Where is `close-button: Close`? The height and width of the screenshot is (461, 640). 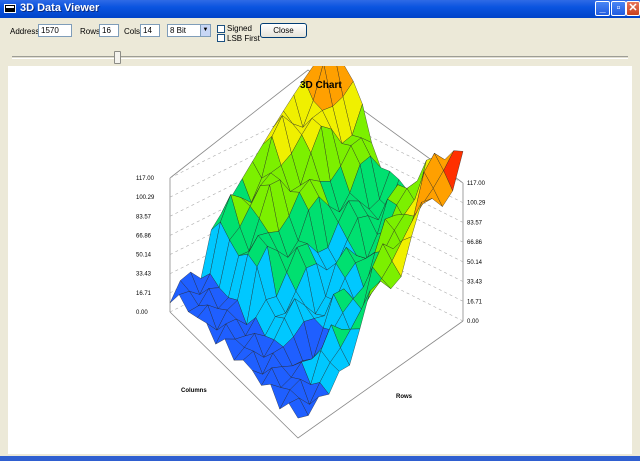
close-button: Close is located at coordinates (283, 30).